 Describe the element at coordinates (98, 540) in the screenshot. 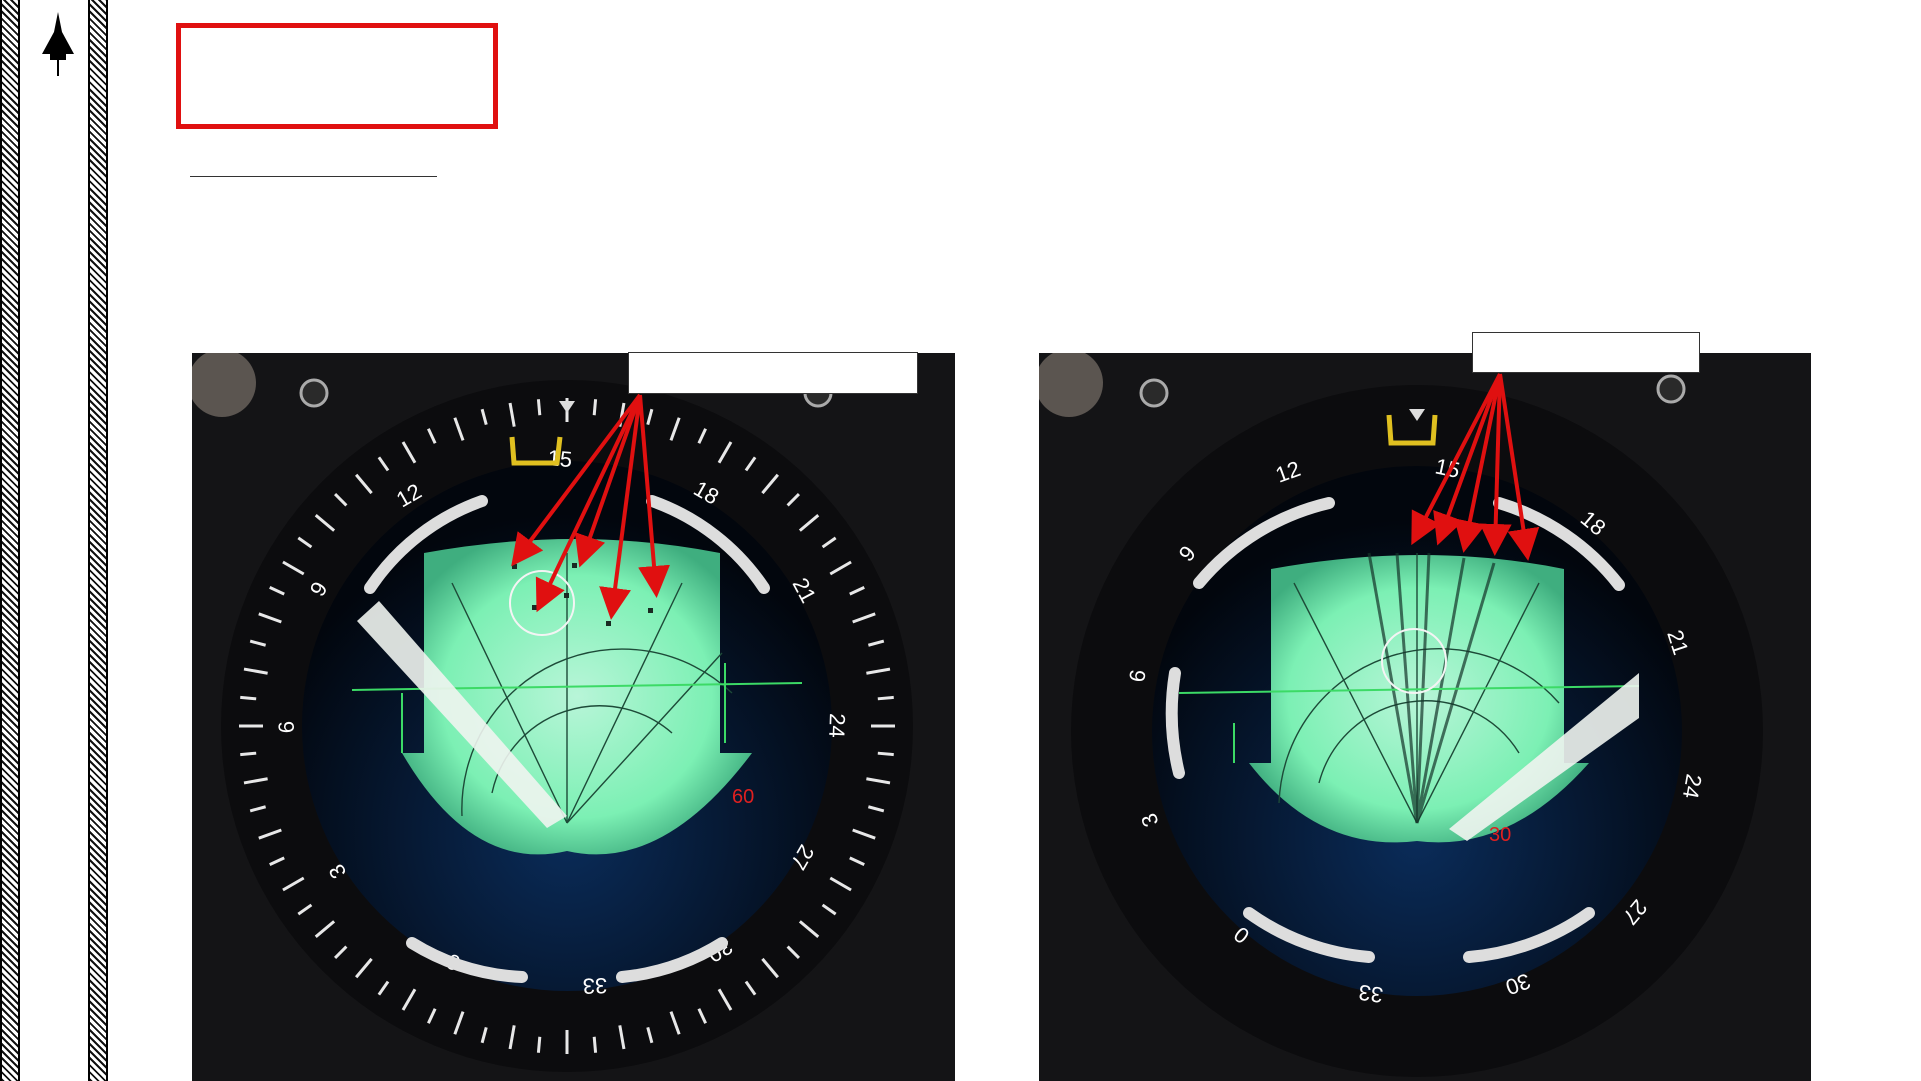

I see `right-hatched-border` at that location.